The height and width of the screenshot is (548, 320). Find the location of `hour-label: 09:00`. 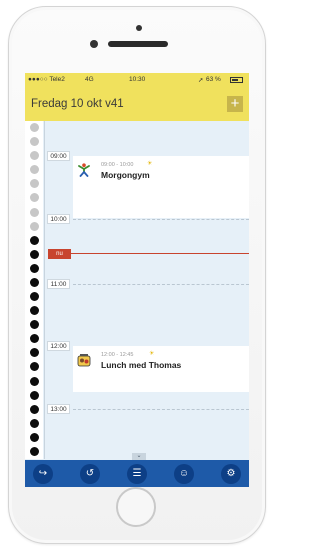

hour-label: 09:00 is located at coordinates (58, 156).